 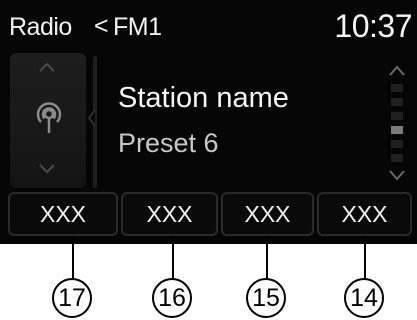 I want to click on band-title: FM1, so click(x=137, y=27).